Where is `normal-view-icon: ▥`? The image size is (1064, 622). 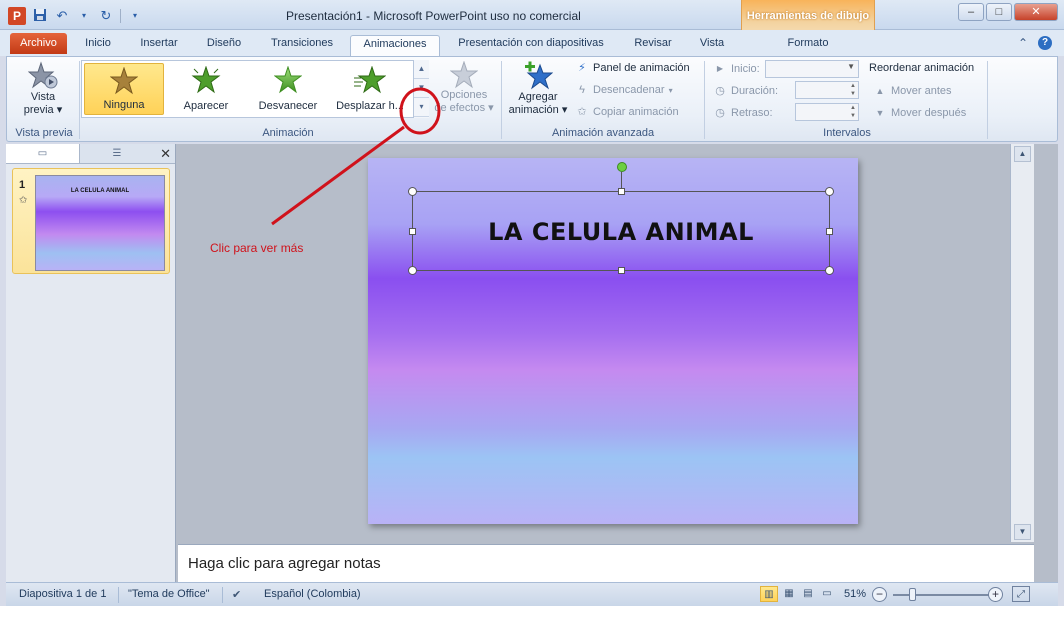
normal-view-icon: ▥ is located at coordinates (769, 594).